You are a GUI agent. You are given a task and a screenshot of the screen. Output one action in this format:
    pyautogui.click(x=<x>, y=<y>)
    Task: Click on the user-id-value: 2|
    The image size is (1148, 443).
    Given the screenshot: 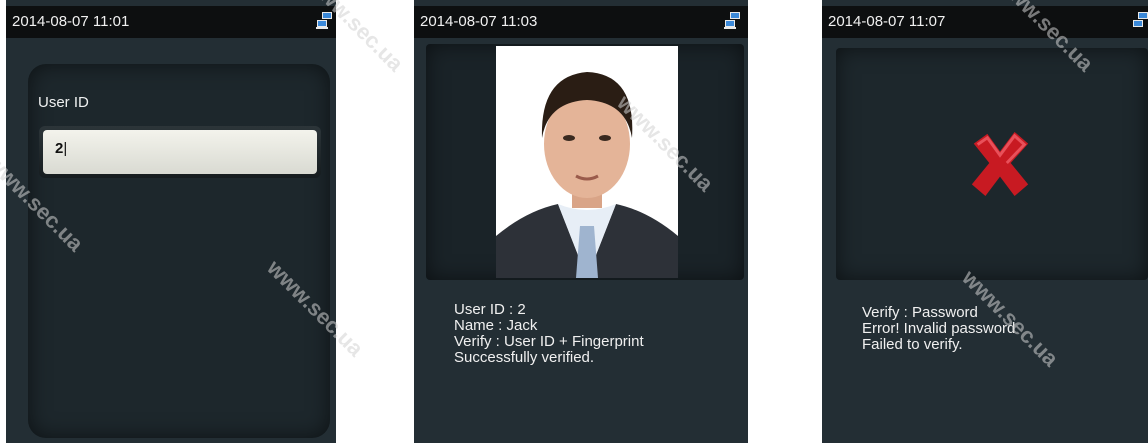 What is the action you would take?
    pyautogui.click(x=180, y=152)
    